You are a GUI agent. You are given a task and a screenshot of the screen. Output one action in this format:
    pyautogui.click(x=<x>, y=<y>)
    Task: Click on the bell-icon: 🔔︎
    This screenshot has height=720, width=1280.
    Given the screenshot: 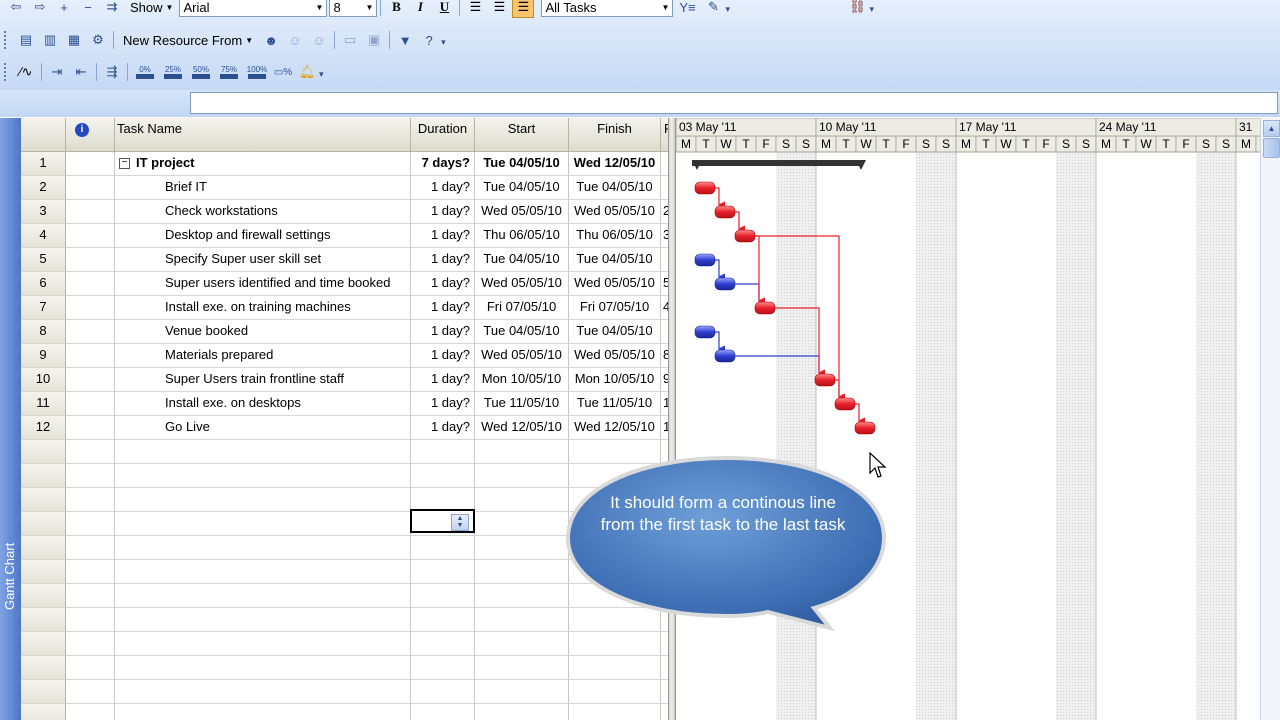 What is the action you would take?
    pyautogui.click(x=307, y=72)
    